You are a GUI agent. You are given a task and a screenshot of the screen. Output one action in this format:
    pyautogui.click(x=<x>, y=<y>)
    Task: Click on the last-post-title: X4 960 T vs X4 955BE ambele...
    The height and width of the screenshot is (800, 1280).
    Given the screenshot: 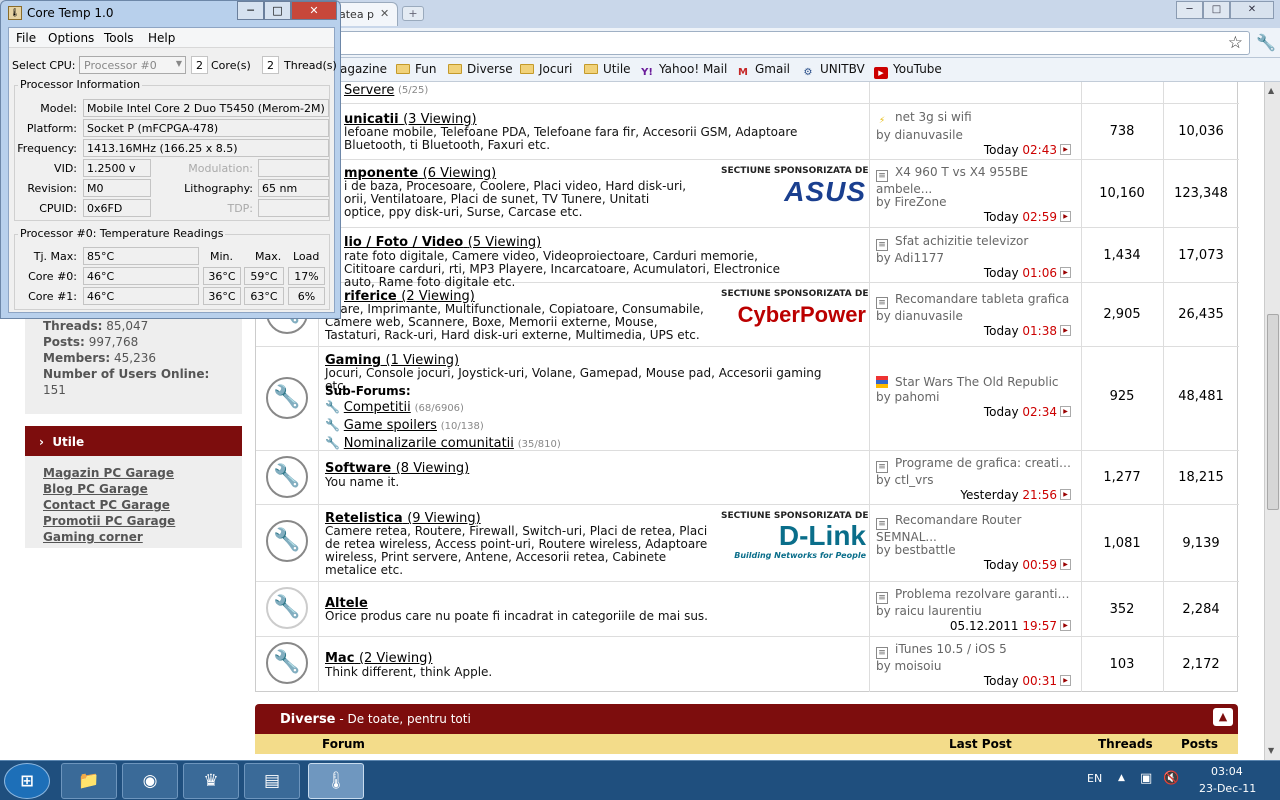 What is the action you would take?
    pyautogui.click(x=952, y=180)
    